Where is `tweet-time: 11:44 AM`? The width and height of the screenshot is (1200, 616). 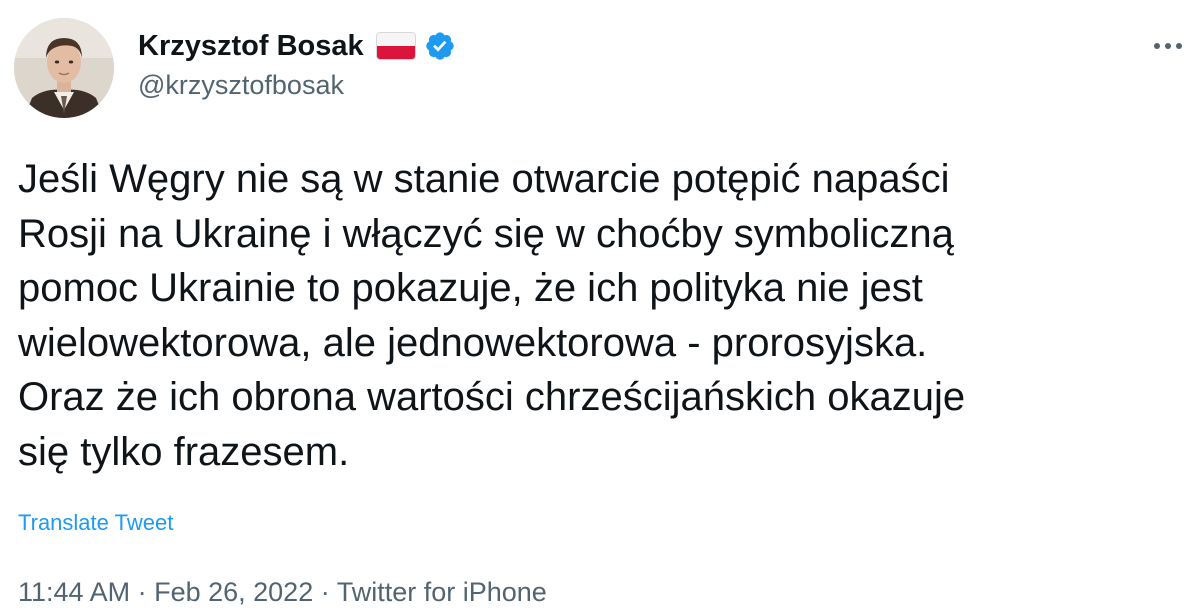 tweet-time: 11:44 AM is located at coordinates (74, 592).